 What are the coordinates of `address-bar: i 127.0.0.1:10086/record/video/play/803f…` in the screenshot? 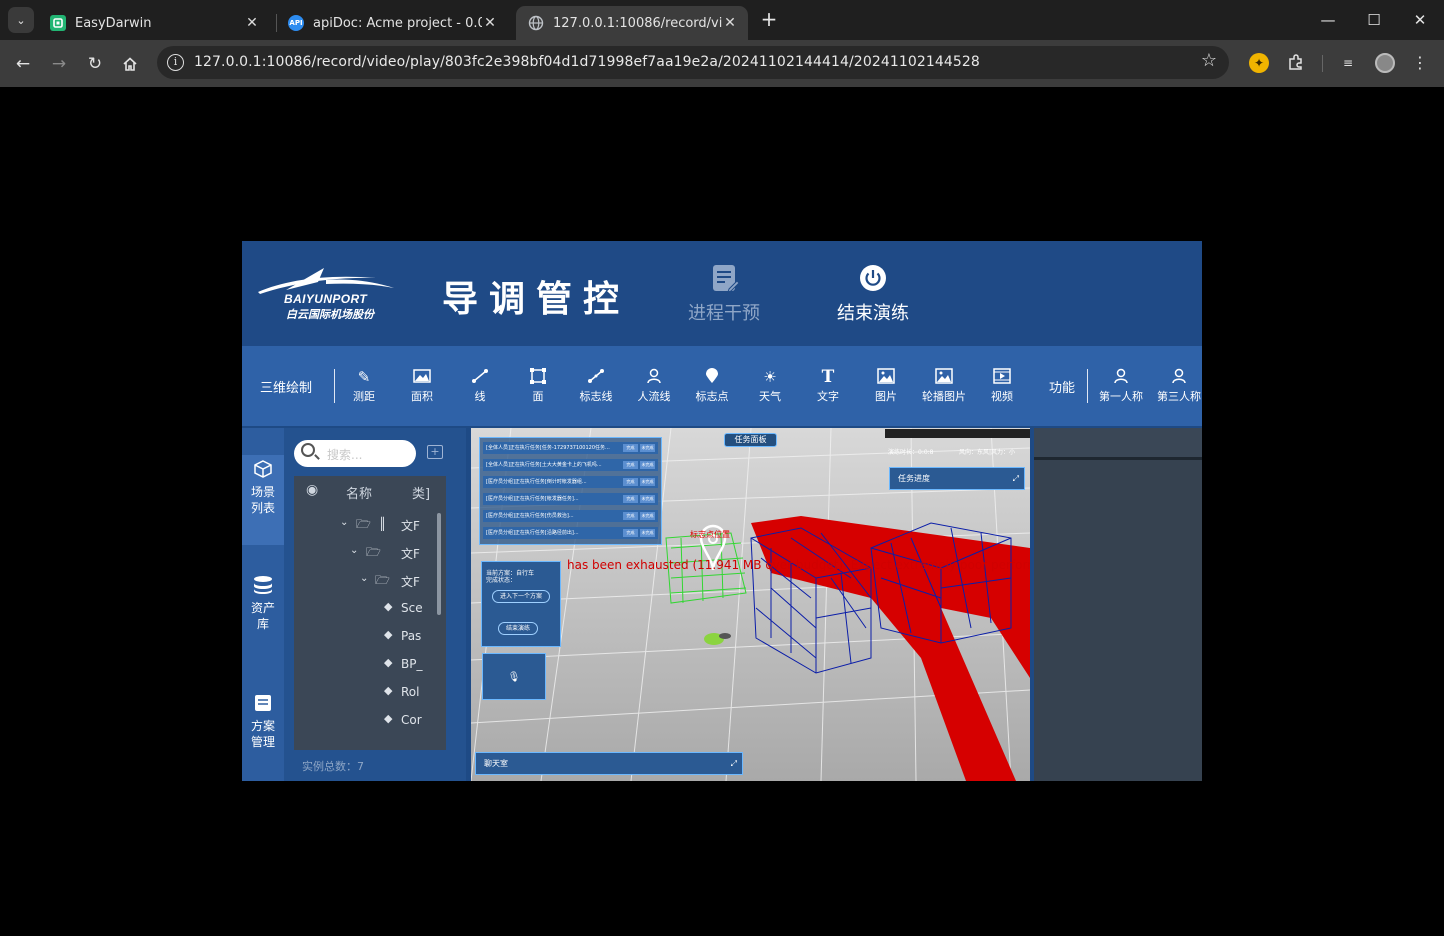 It's located at (693, 62).